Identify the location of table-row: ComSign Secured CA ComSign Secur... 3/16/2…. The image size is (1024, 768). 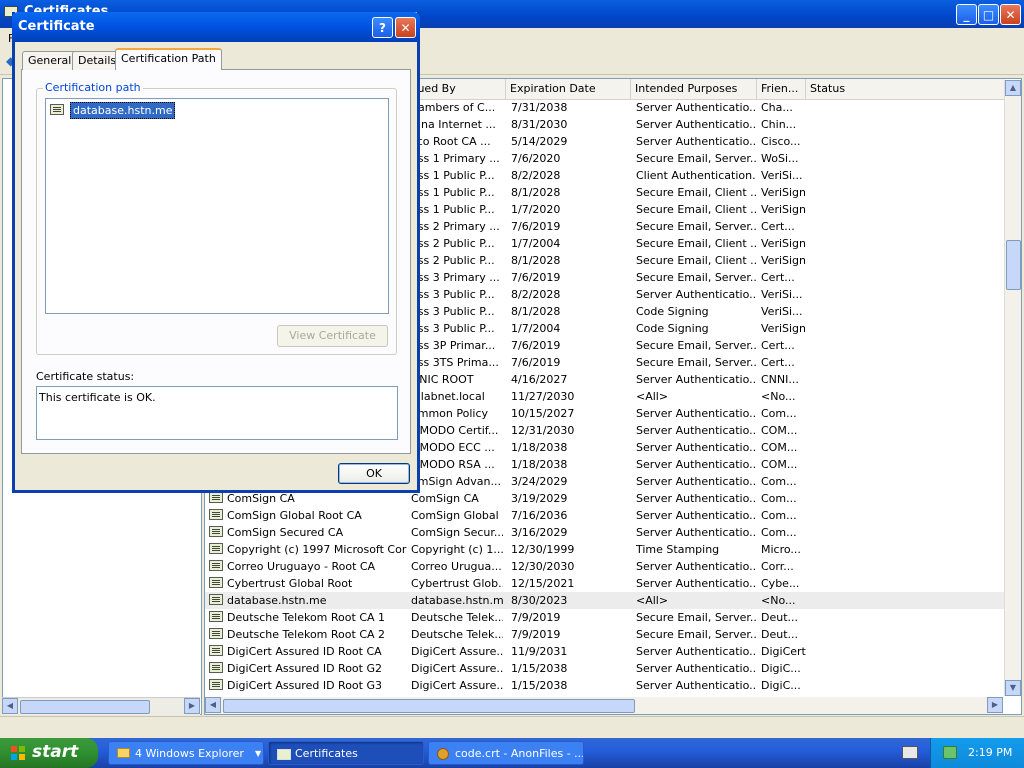
(605, 532).